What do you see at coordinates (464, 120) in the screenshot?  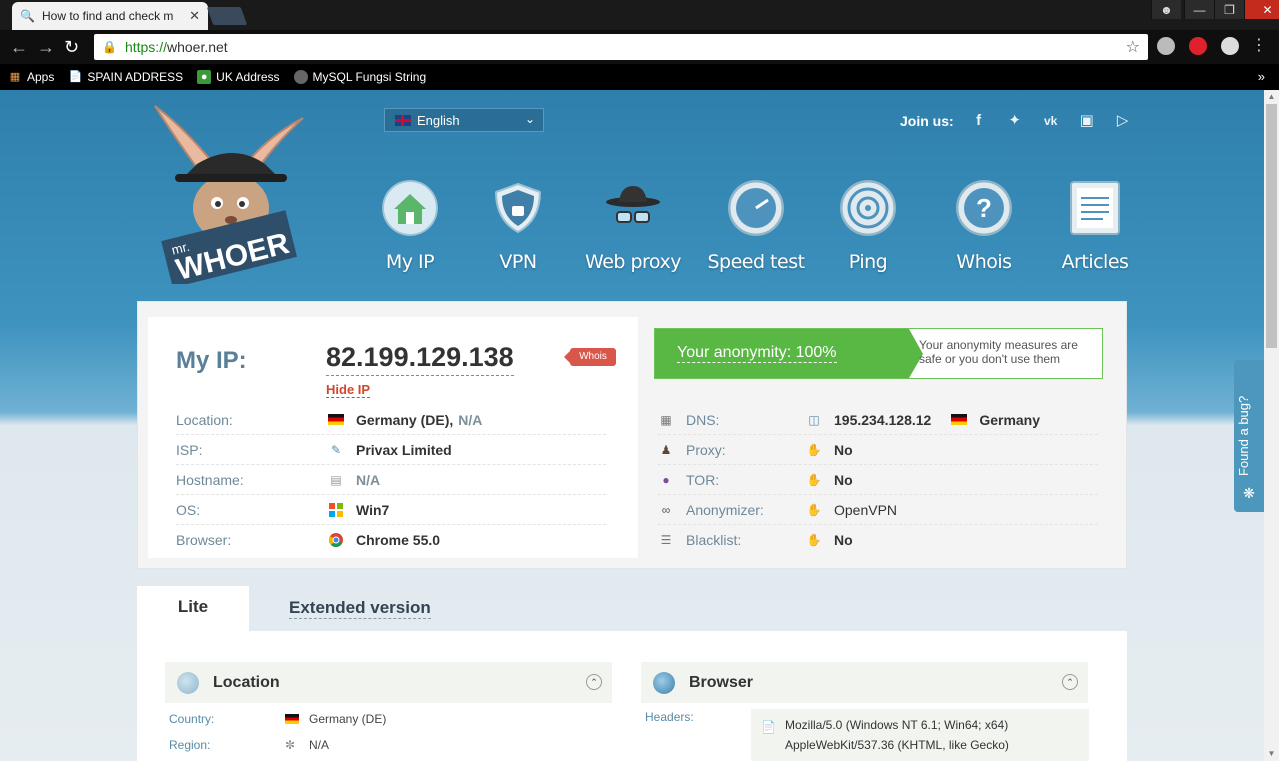 I see `language-select: English ⌄` at bounding box center [464, 120].